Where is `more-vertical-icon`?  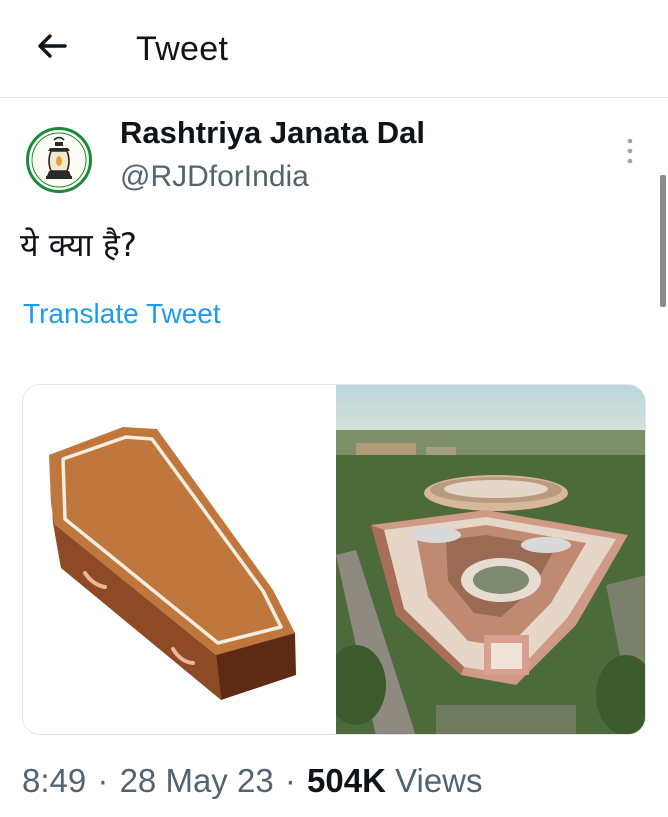
more-vertical-icon is located at coordinates (630, 151).